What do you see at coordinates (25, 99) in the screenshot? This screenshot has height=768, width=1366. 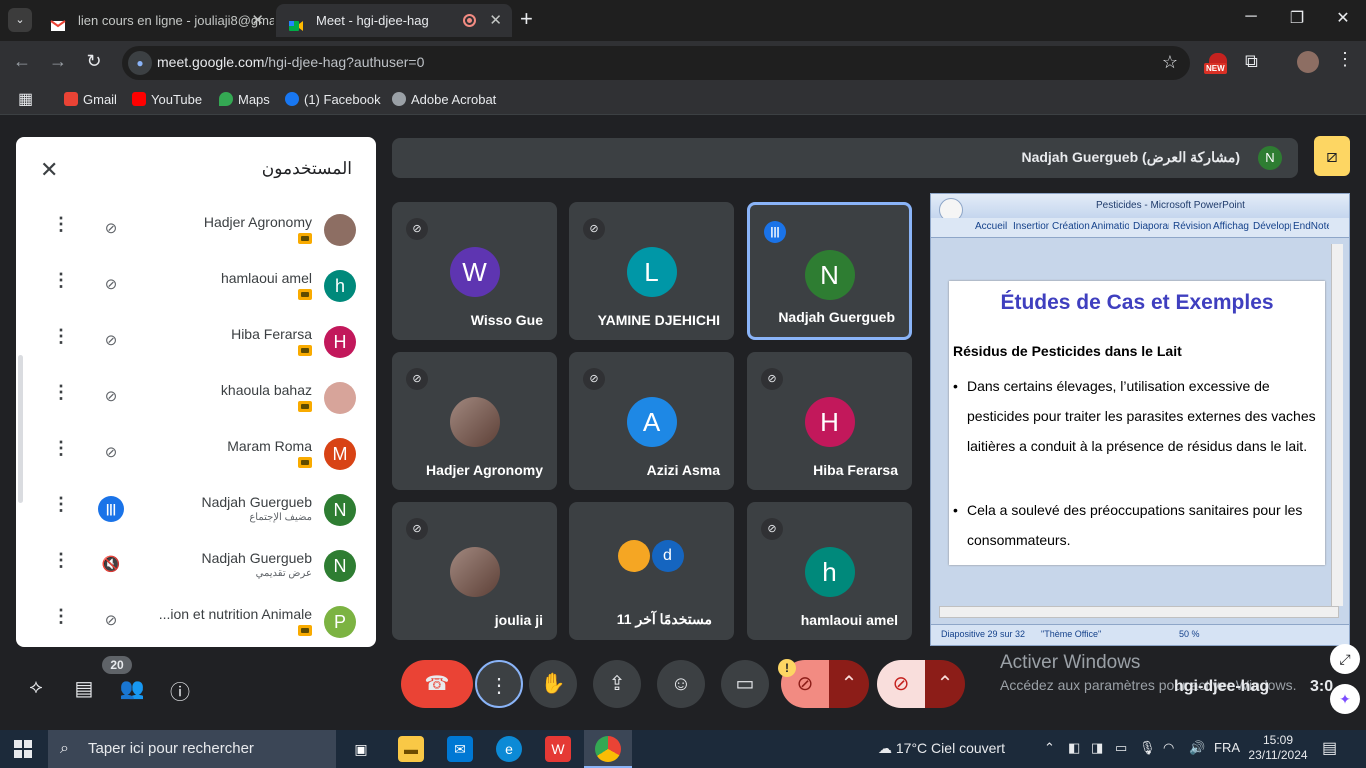 I see `apps-grid-icon: ▦` at bounding box center [25, 99].